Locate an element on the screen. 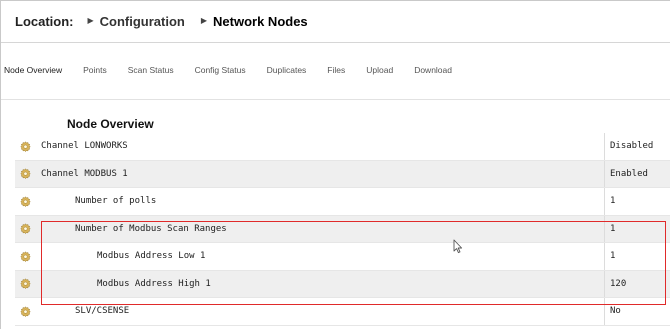 This screenshot has height=329, width=670. tab-node-overview: Node Overview is located at coordinates (33, 70).